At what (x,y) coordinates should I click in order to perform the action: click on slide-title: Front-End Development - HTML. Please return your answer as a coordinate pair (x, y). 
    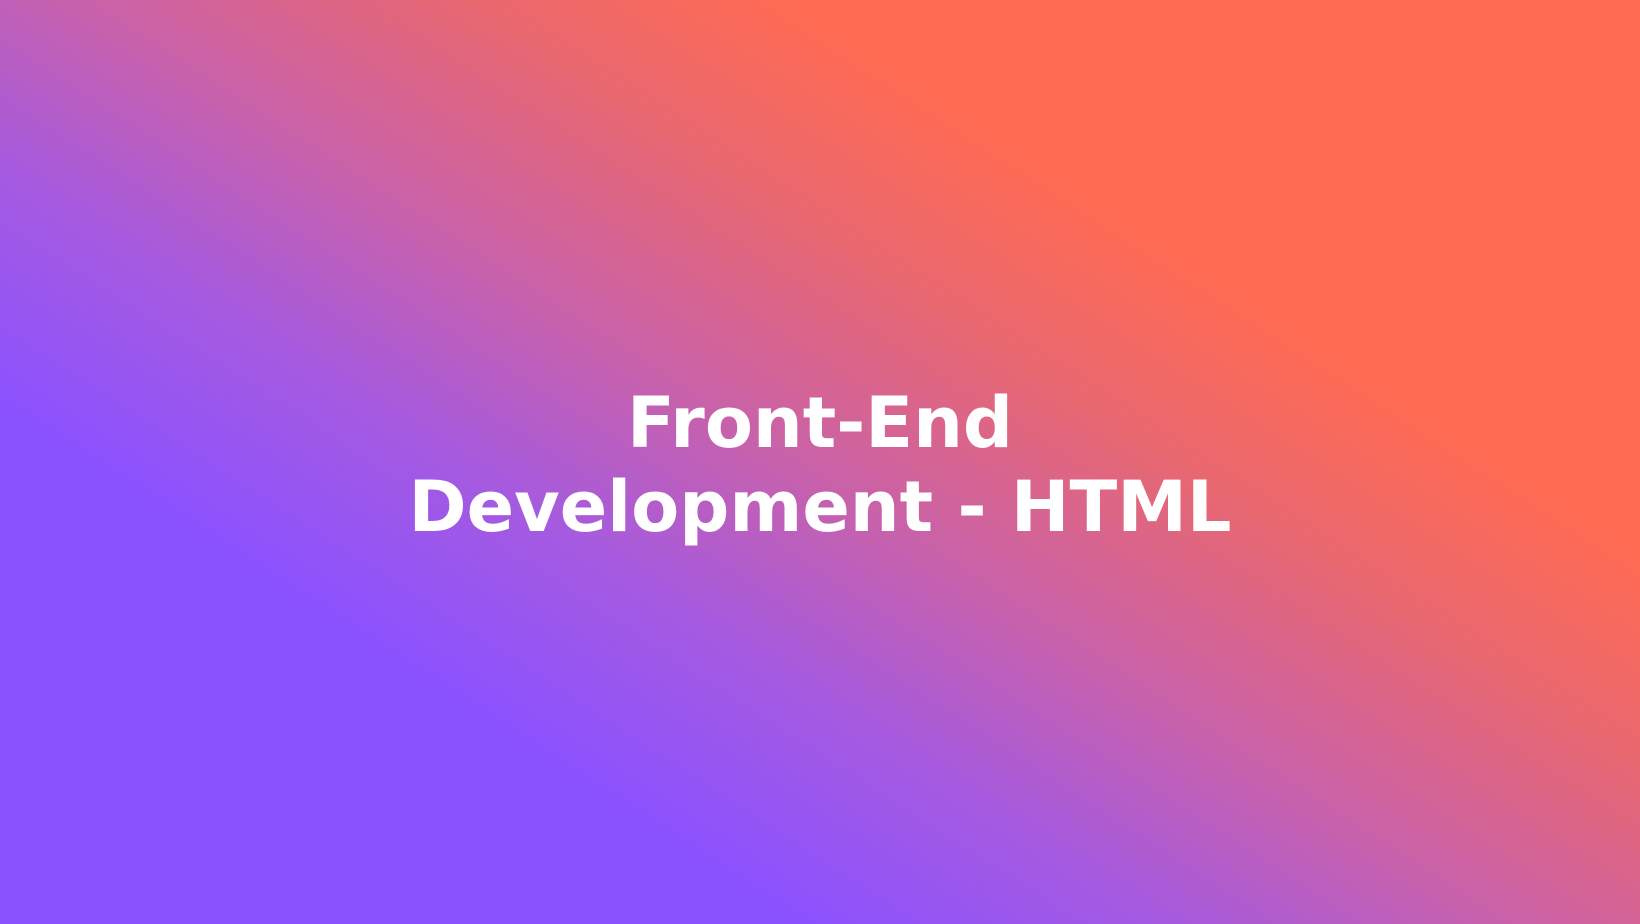
    Looking at the image, I should click on (820, 465).